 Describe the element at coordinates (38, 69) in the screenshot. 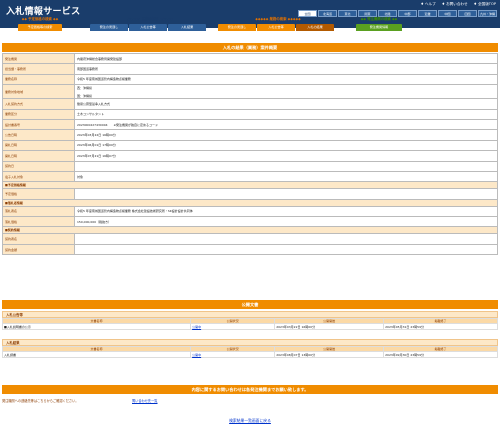

I see `field-label: 担当課・事務所` at that location.